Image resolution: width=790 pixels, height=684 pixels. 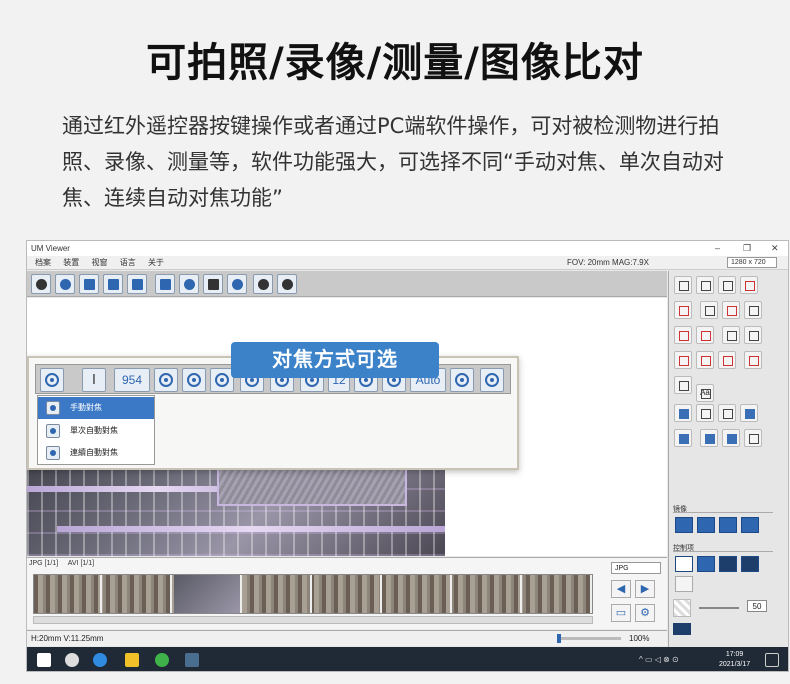 What do you see at coordinates (706, 525) in the screenshot?
I see `mirror-horizontal-icon` at bounding box center [706, 525].